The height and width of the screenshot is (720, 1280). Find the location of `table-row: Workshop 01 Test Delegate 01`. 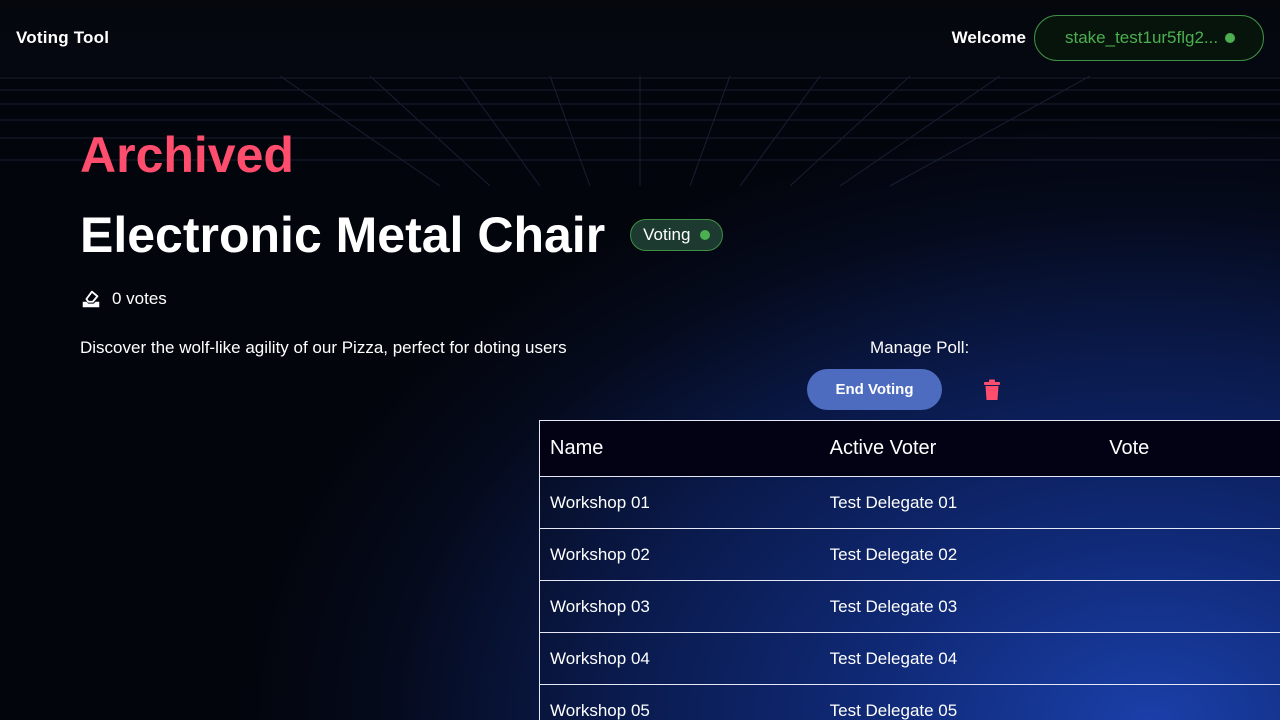

table-row: Workshop 01 Test Delegate 01 is located at coordinates (910, 503).